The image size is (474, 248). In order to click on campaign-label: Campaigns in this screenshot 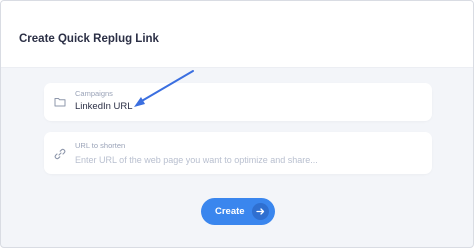, I will do `click(94, 93)`.